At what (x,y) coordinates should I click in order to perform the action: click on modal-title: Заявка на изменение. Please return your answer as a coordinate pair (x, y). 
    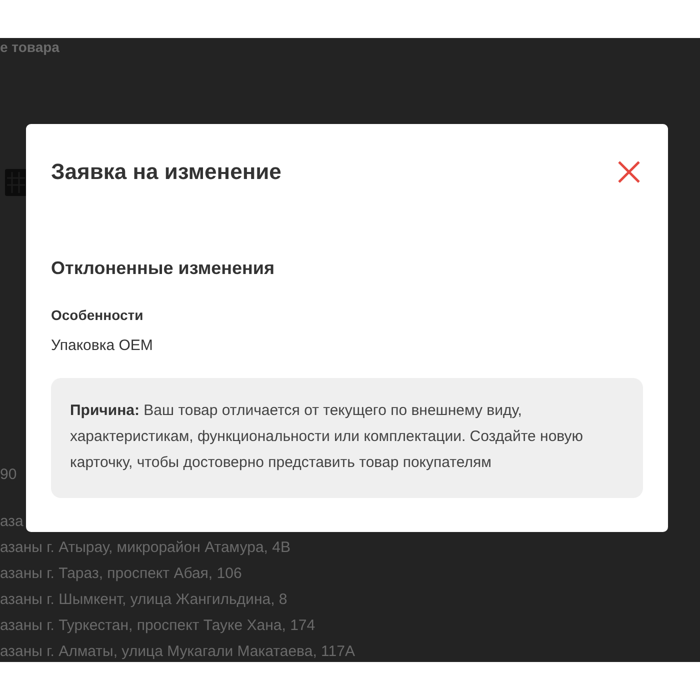
    Looking at the image, I should click on (166, 172).